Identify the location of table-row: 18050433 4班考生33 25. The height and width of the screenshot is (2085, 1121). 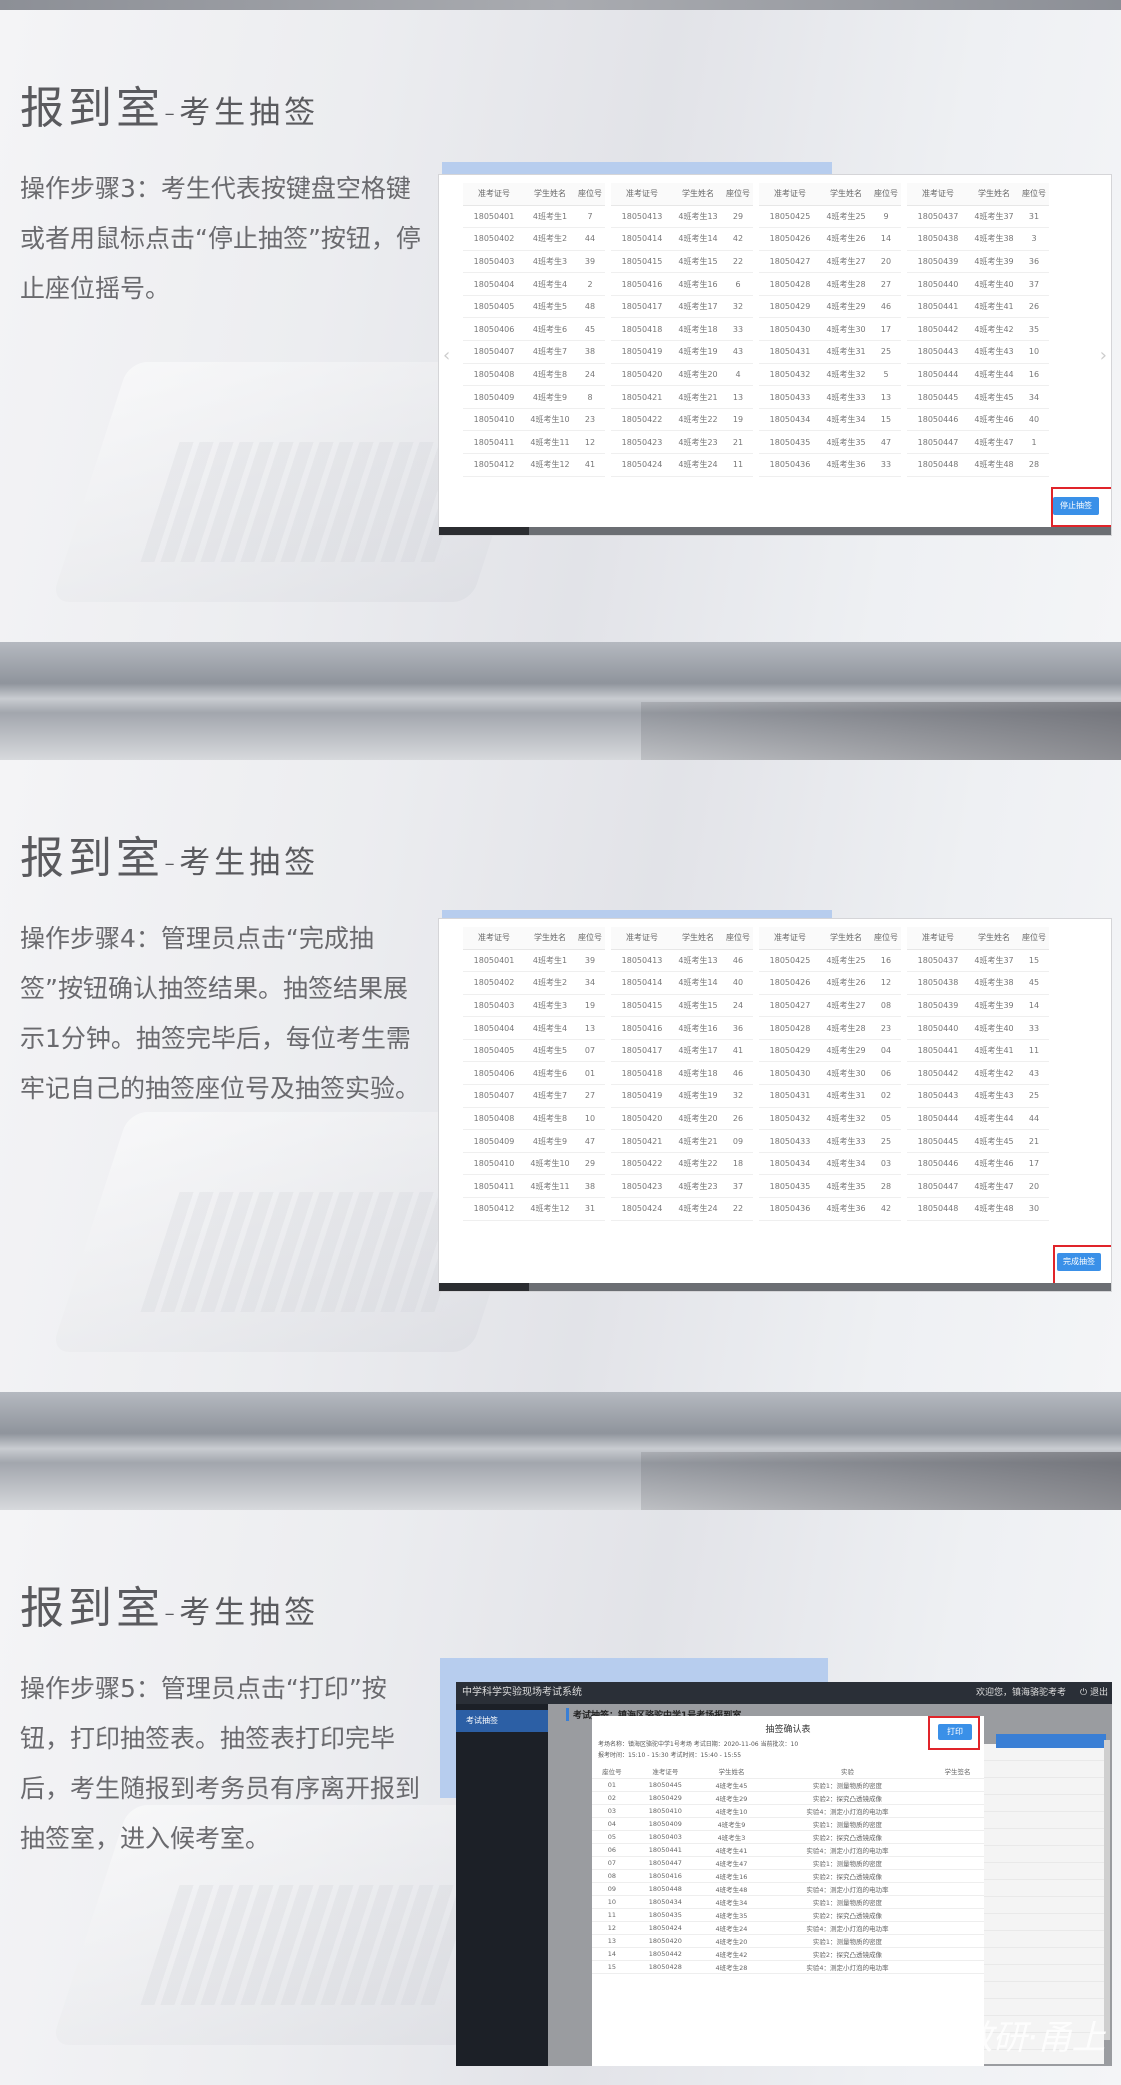
(830, 1141).